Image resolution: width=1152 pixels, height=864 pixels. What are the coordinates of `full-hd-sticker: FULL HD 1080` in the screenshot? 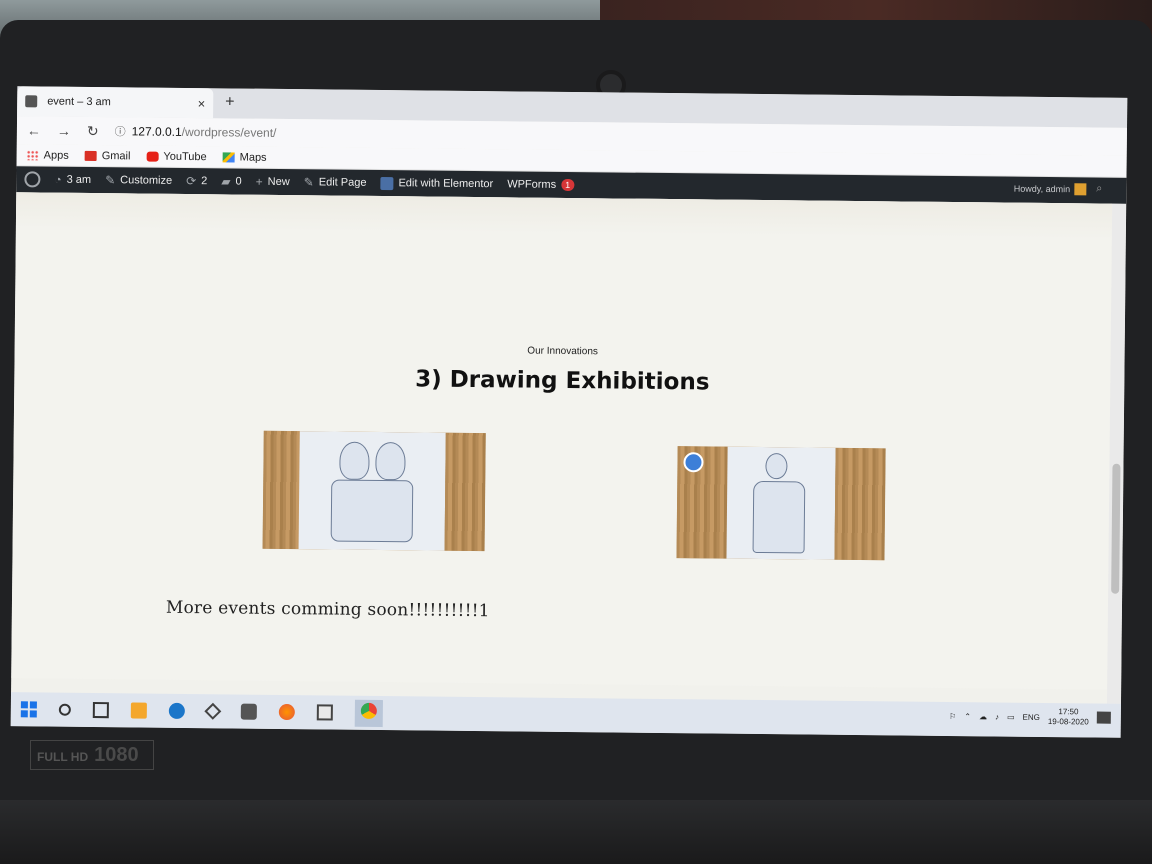 It's located at (92, 755).